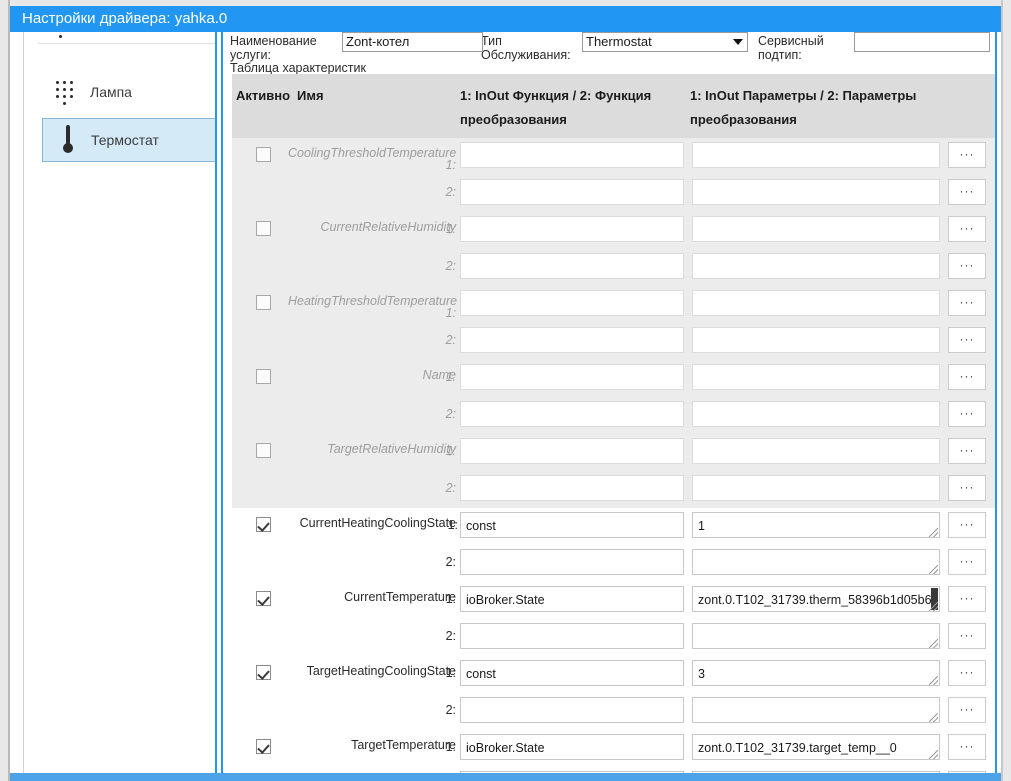  I want to click on chevron-down-icon, so click(738, 42).